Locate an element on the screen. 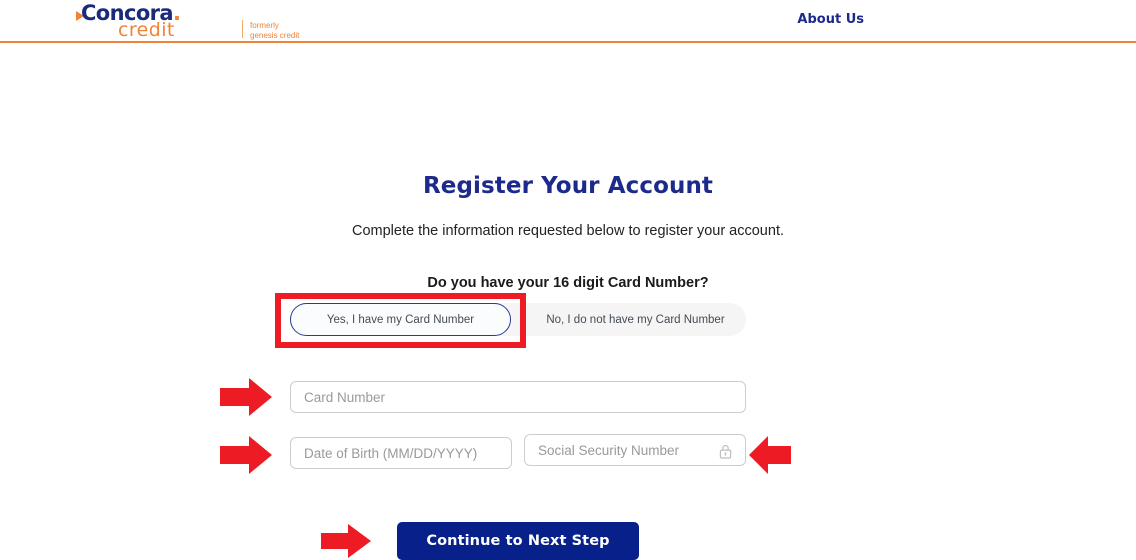 The image size is (1136, 560). lock-icon is located at coordinates (725, 451).